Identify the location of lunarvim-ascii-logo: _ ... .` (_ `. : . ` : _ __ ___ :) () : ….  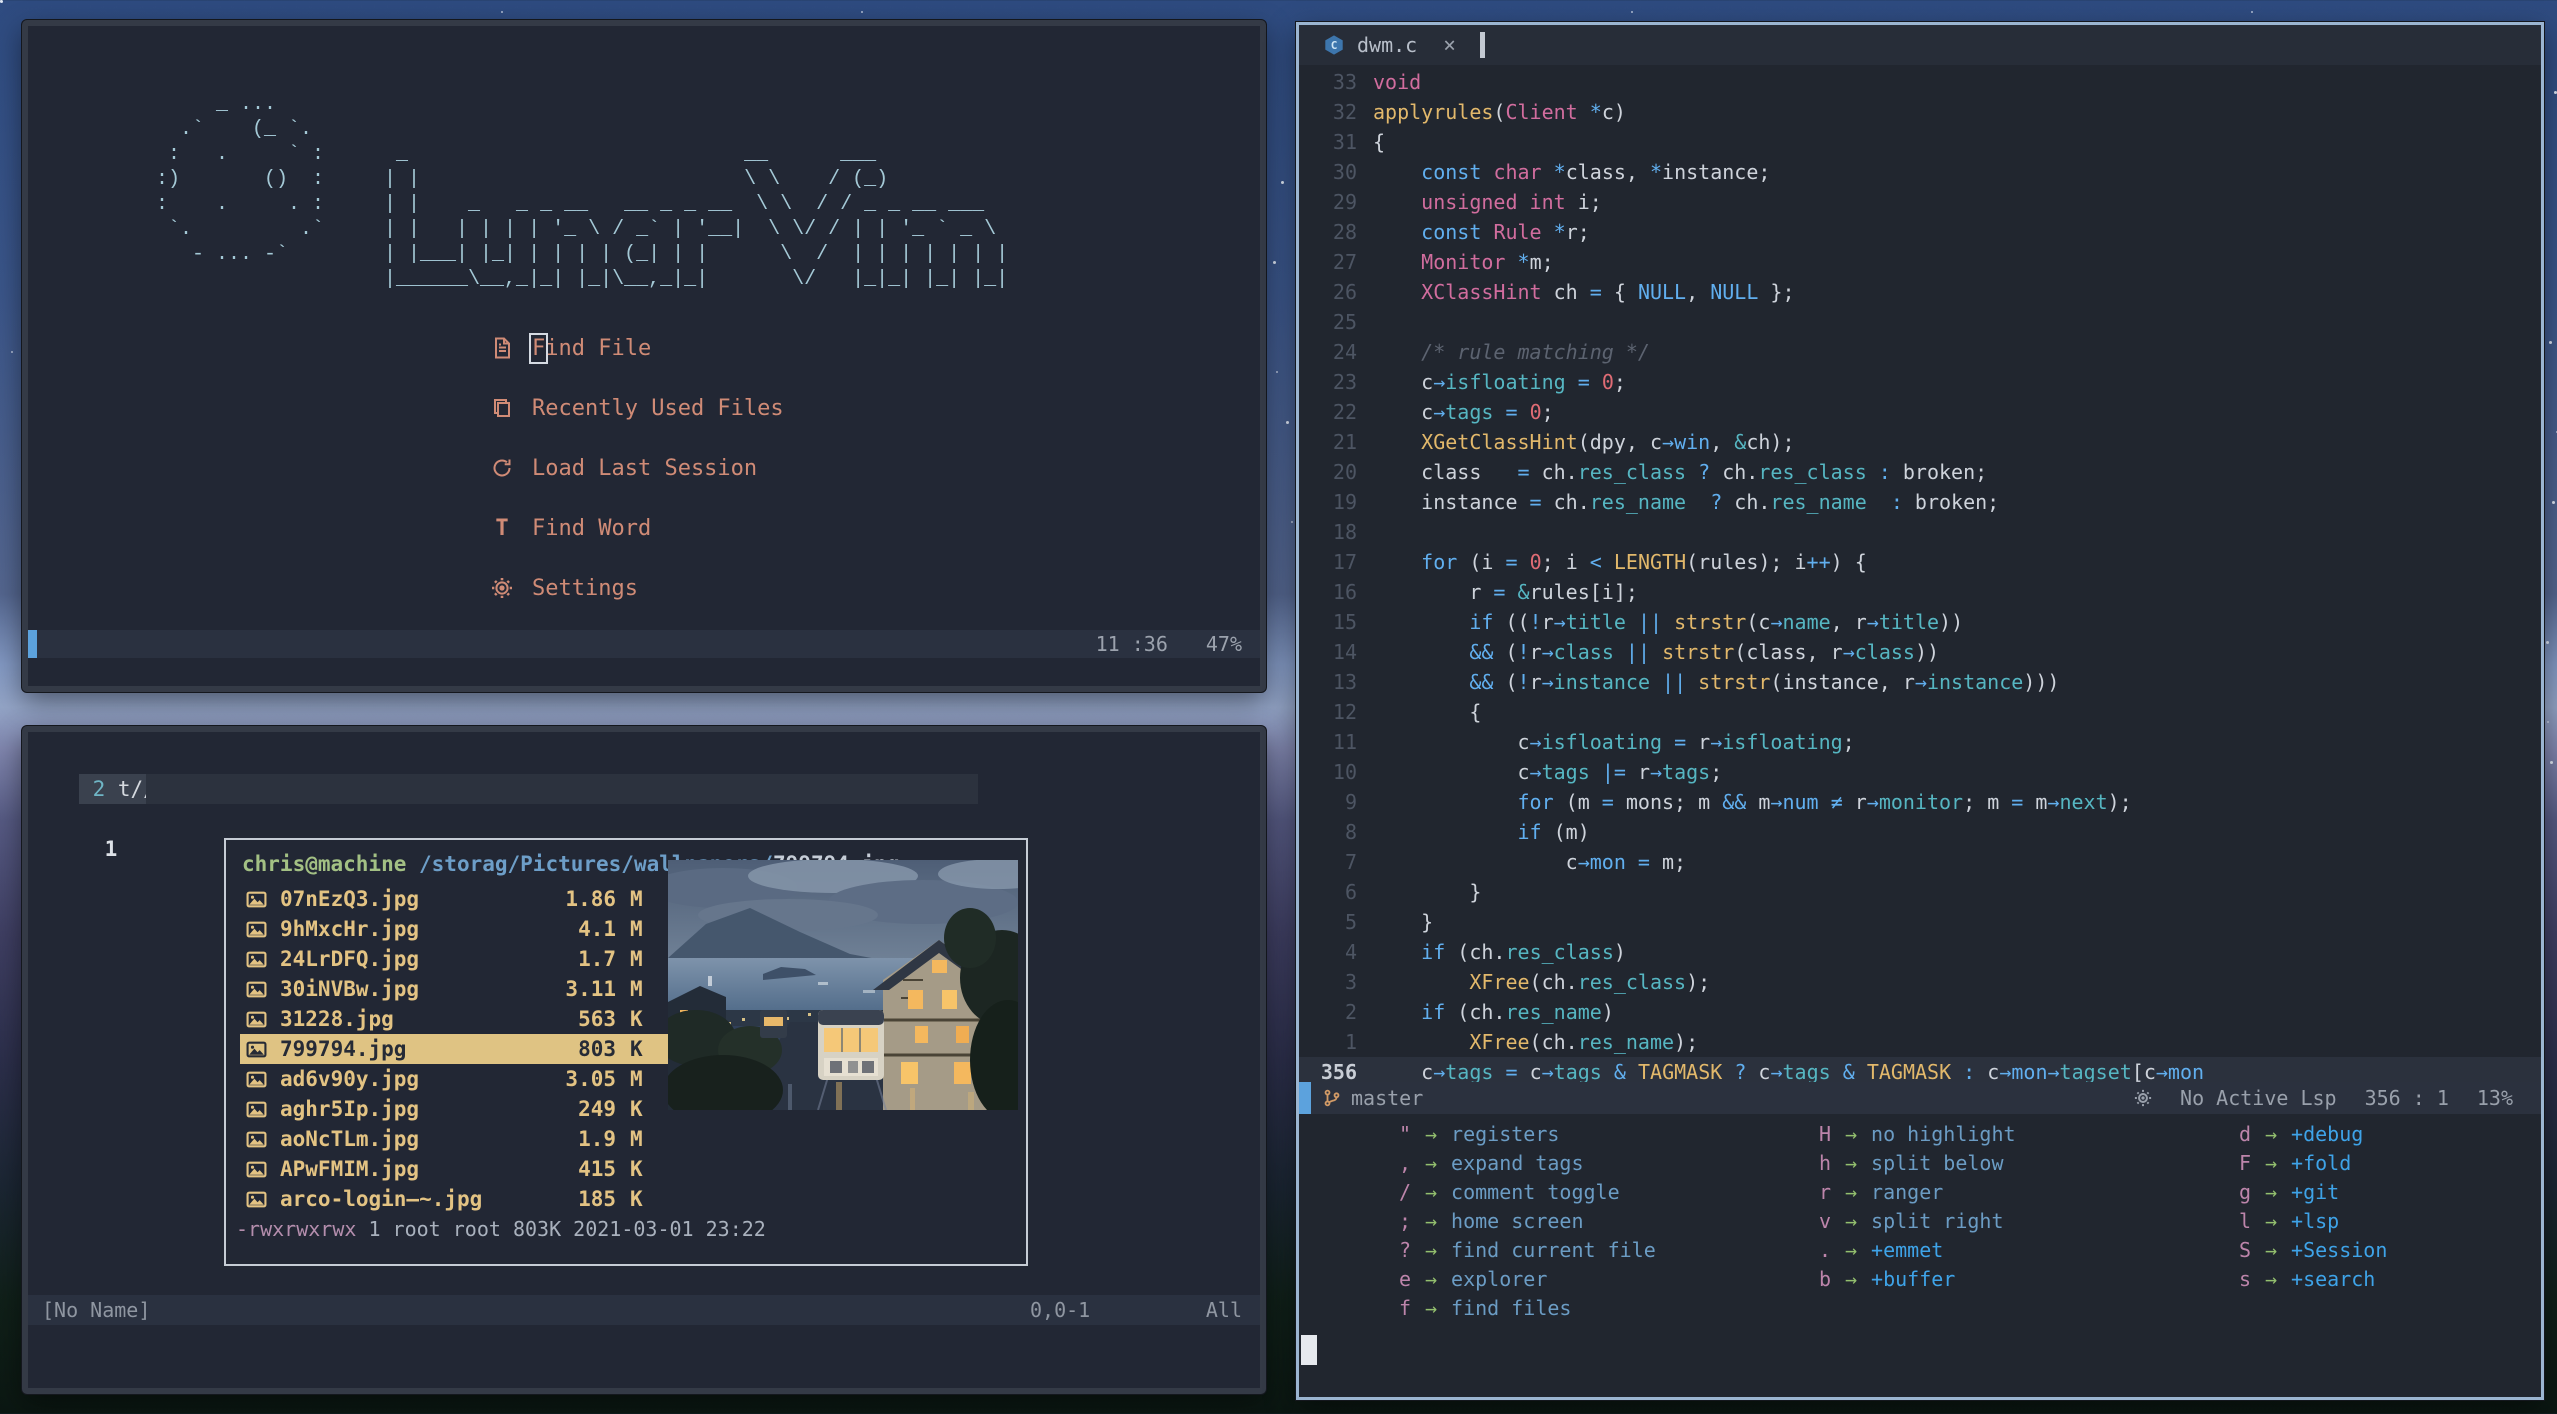
(582, 192).